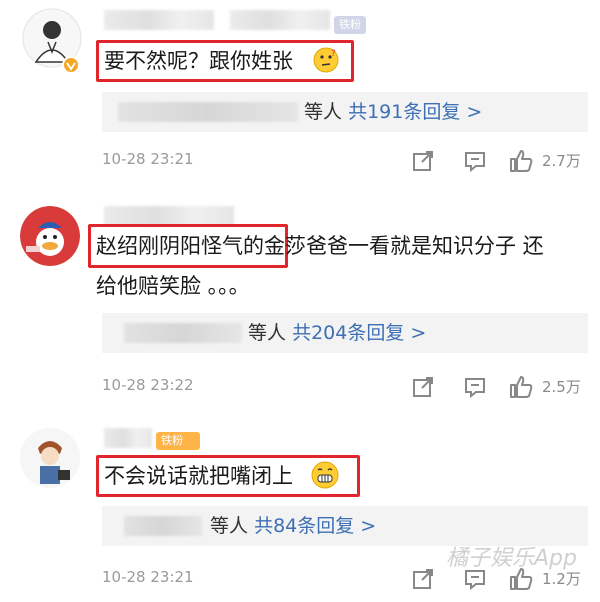  I want to click on comment-text: 赵绍刚阴阳怪气的金莎爸爸一看就是知识分子 还, so click(320, 246).